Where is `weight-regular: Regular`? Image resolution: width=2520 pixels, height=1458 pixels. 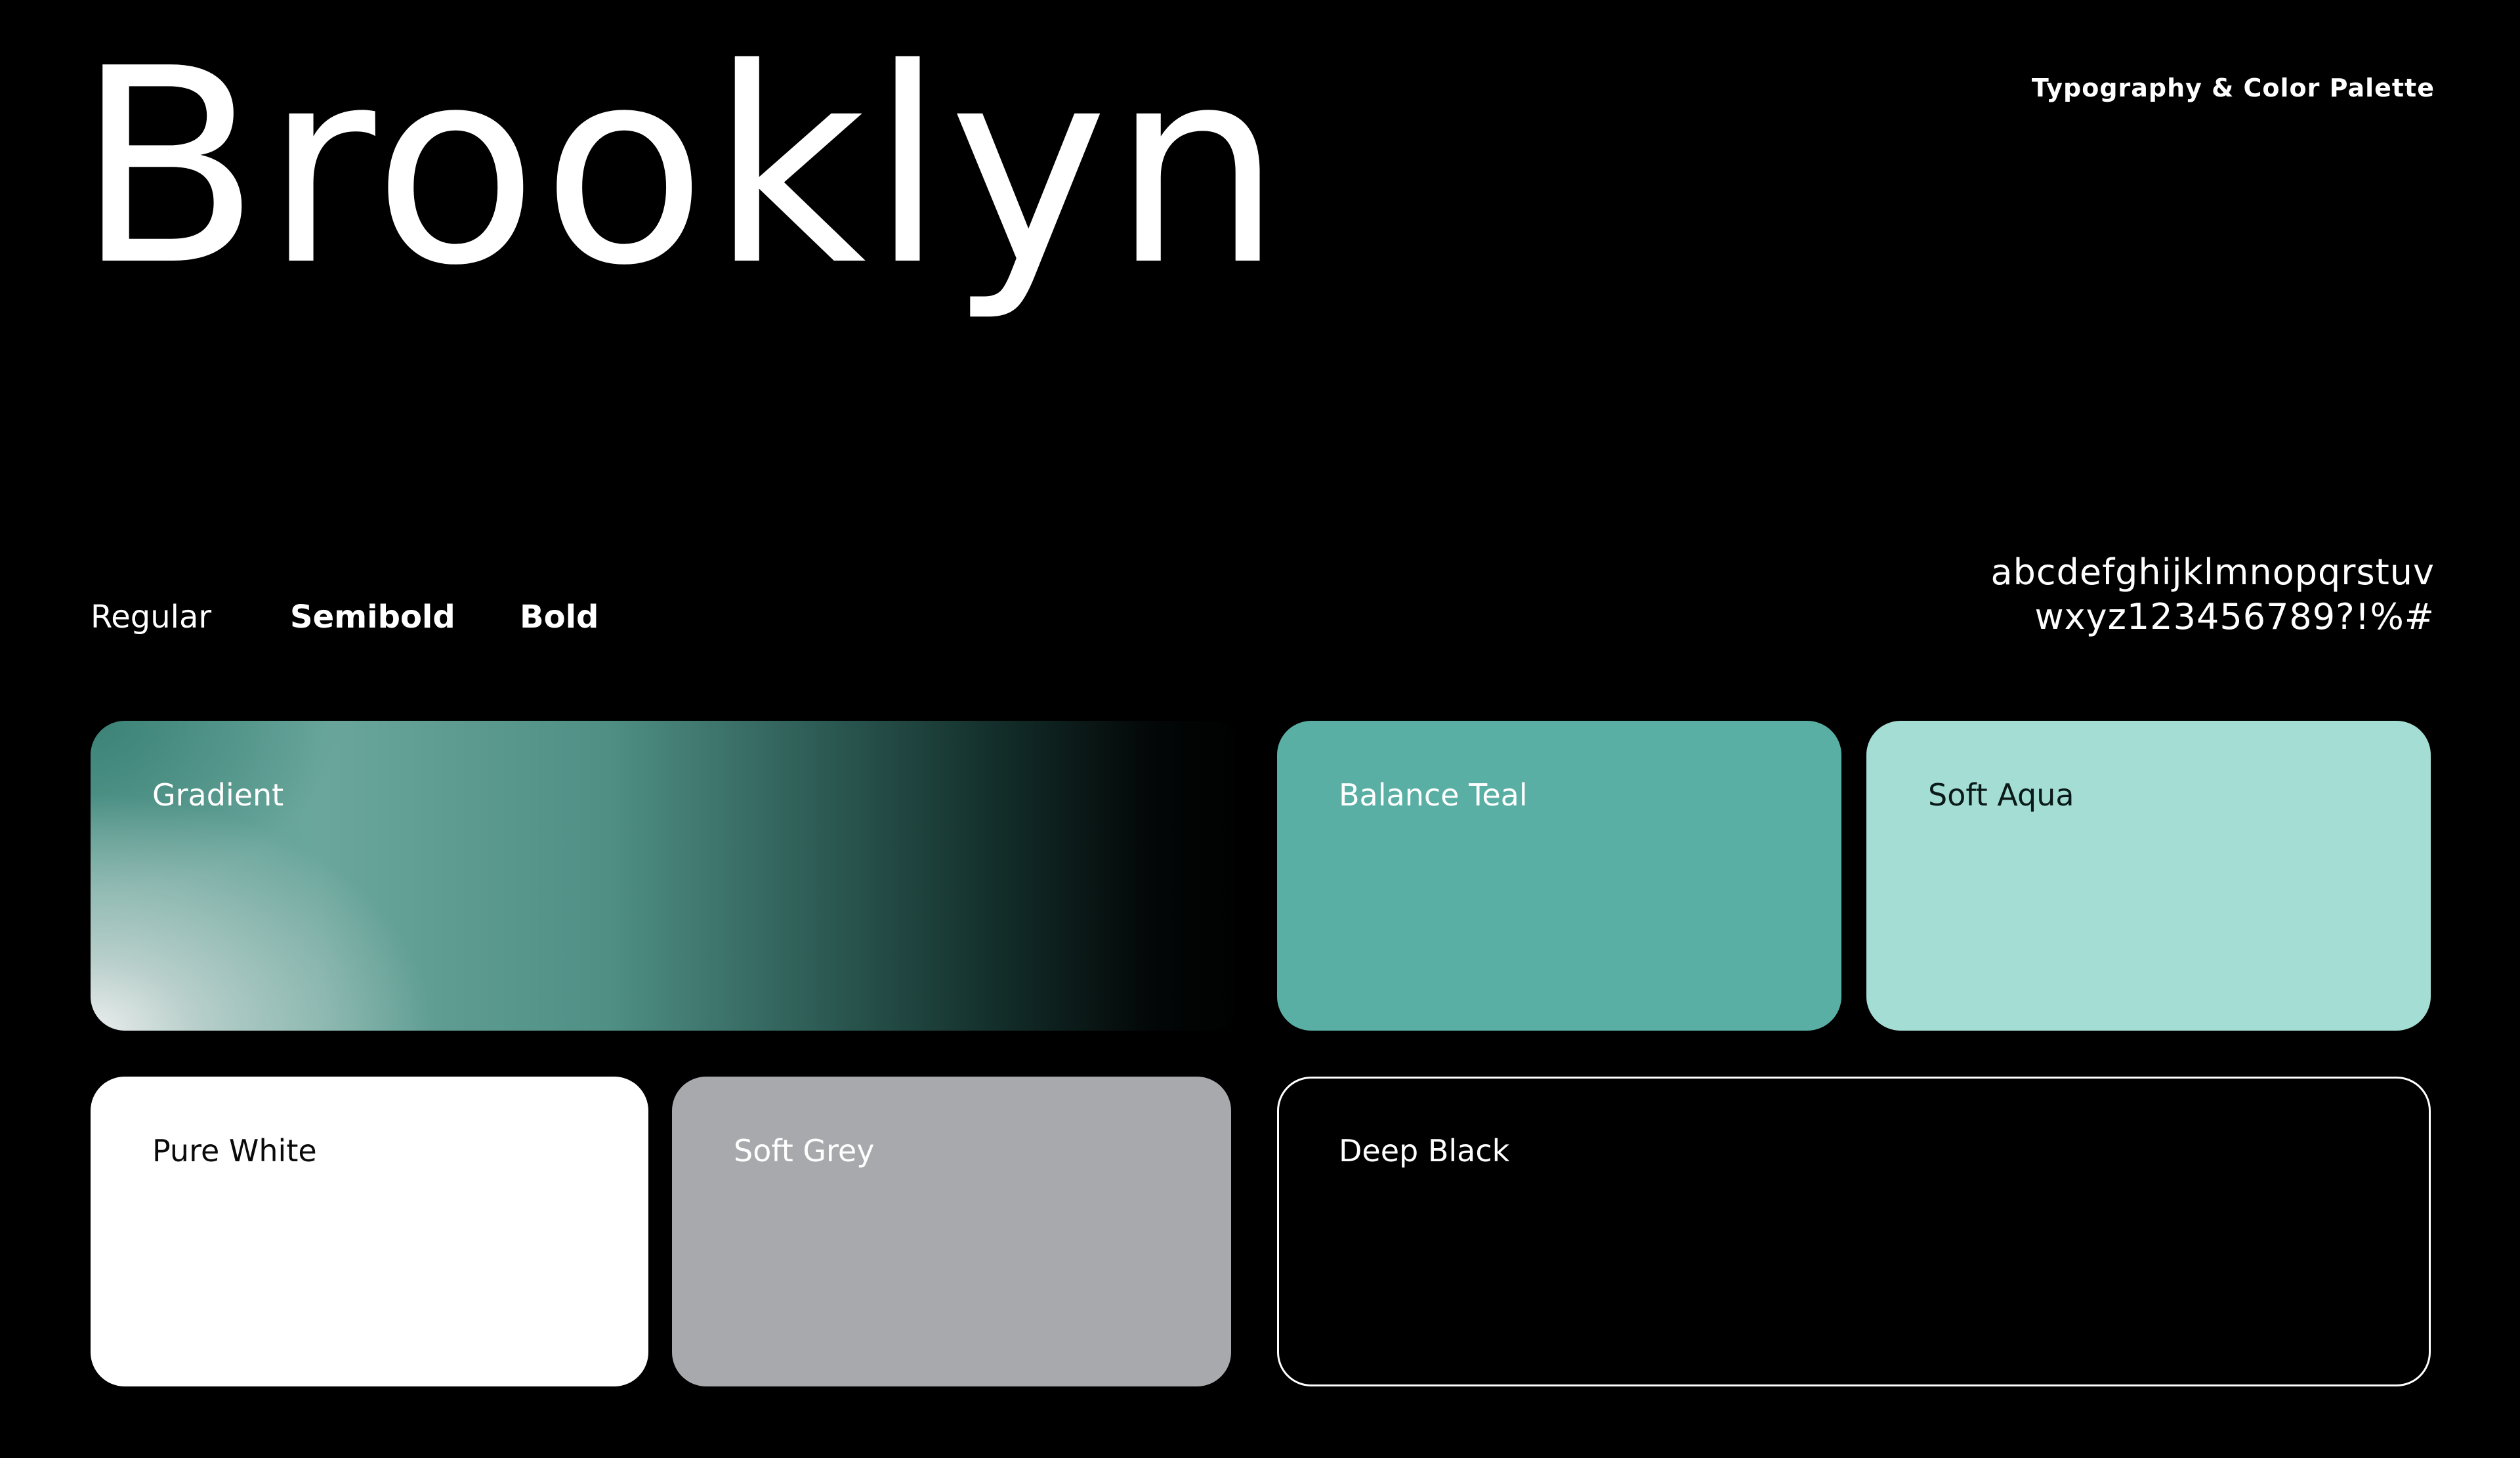
weight-regular: Regular is located at coordinates (151, 617).